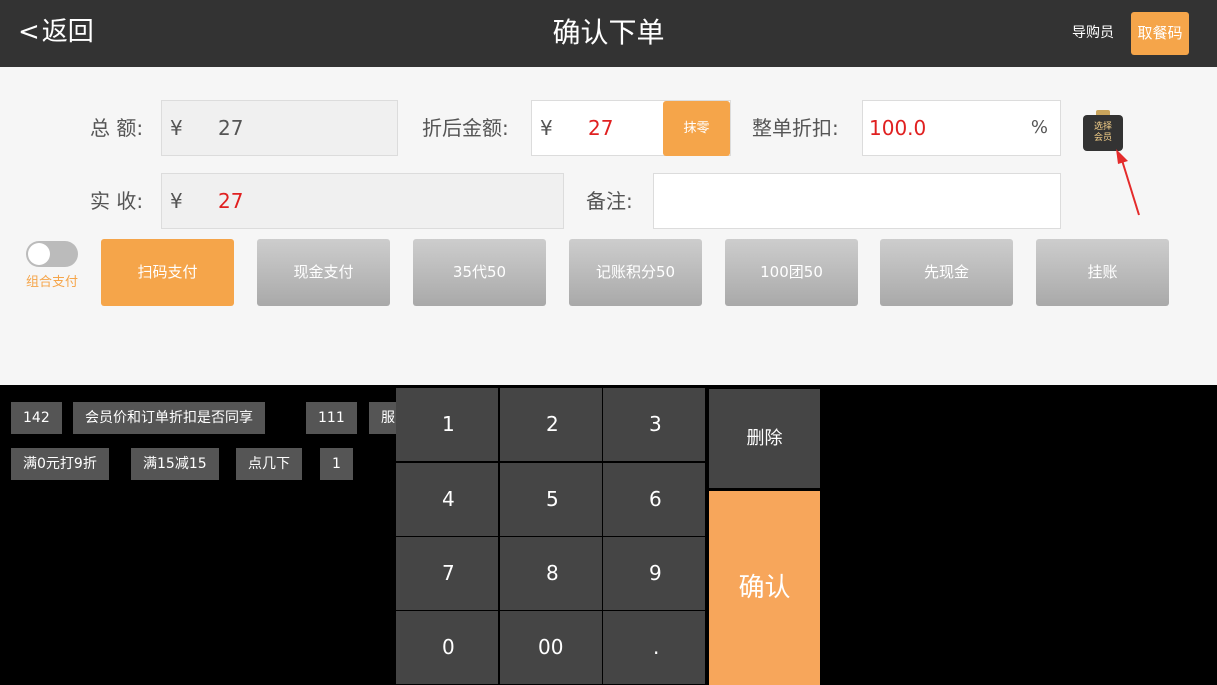 The image size is (1217, 685). Describe the element at coordinates (795, 128) in the screenshot. I see `order-discount-label: 整单折扣:` at that location.